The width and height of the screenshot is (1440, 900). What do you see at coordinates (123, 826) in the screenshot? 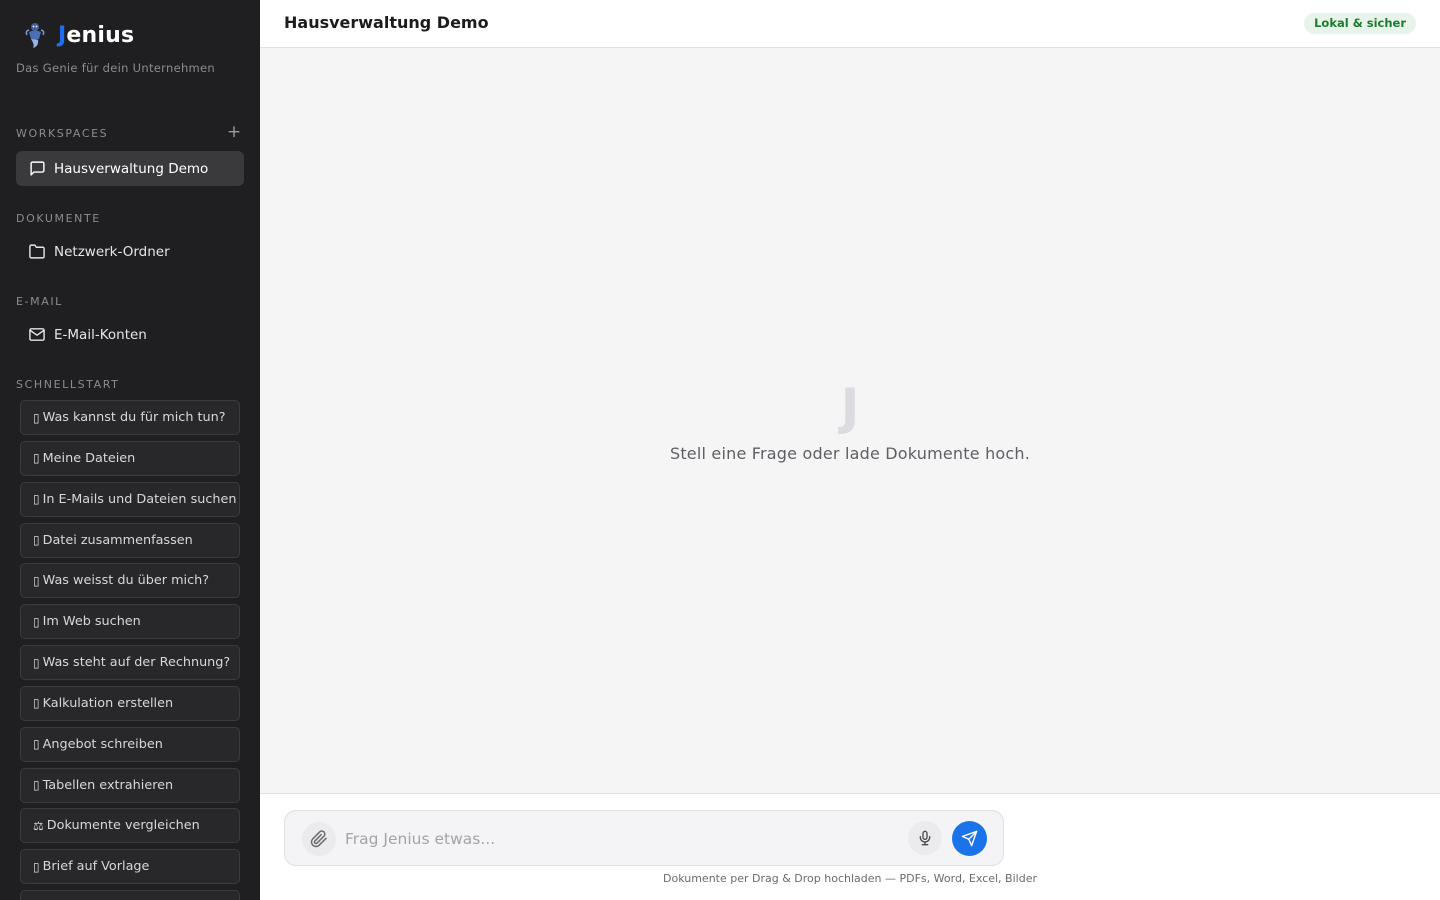
I see `quickstart-label: Dokumente vergleichen` at bounding box center [123, 826].